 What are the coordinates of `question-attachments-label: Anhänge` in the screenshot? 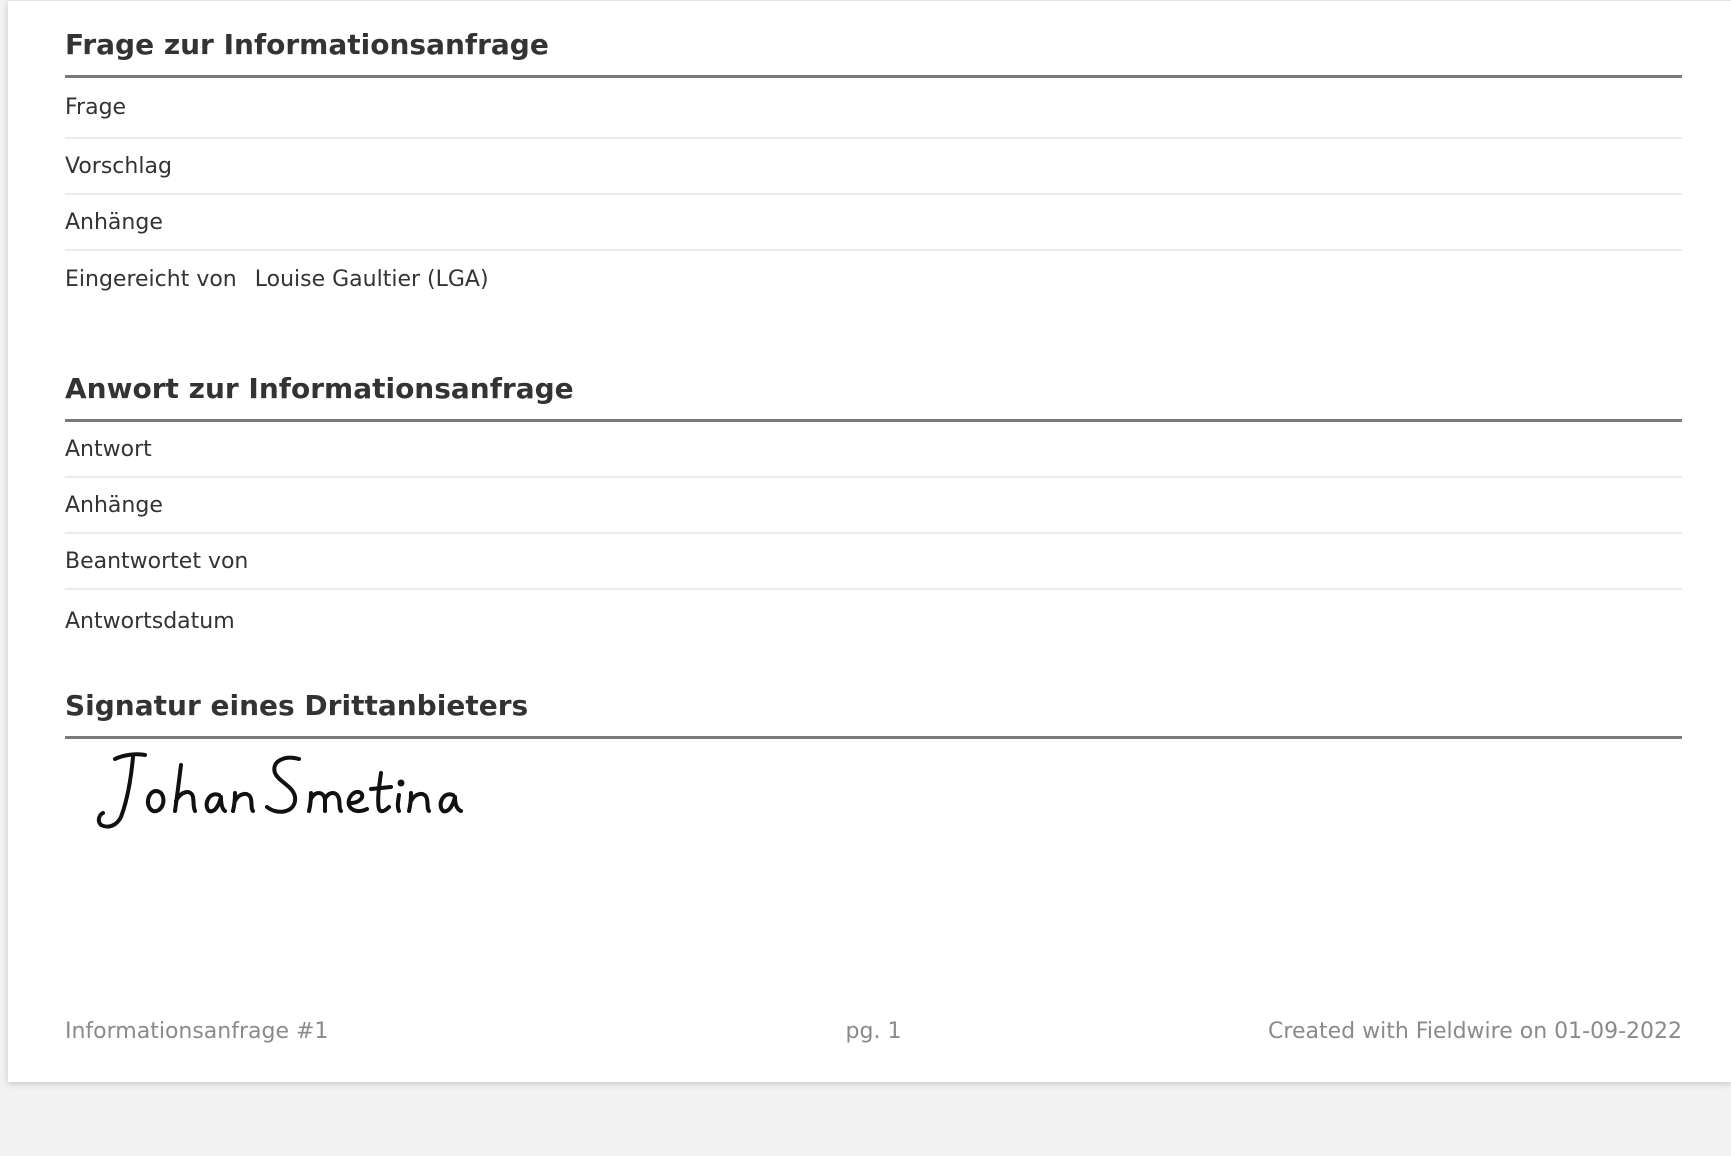 It's located at (114, 222).